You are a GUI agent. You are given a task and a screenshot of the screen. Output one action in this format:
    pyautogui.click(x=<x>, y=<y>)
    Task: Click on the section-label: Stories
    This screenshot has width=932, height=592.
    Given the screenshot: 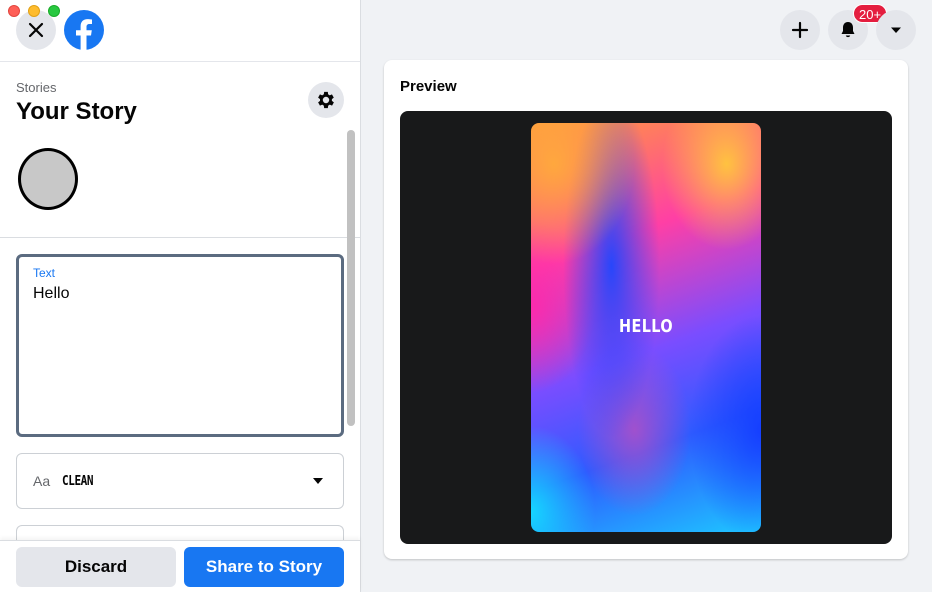 What is the action you would take?
    pyautogui.click(x=36, y=87)
    